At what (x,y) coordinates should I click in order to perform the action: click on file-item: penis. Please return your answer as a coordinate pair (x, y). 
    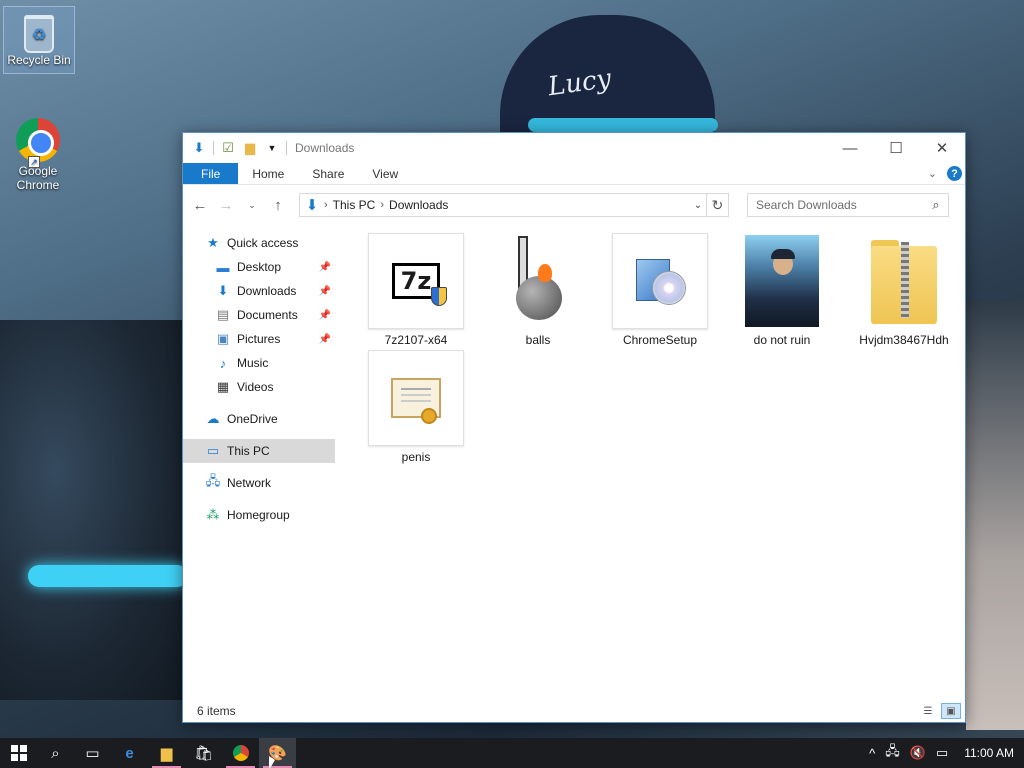
    Looking at the image, I should click on (416, 408).